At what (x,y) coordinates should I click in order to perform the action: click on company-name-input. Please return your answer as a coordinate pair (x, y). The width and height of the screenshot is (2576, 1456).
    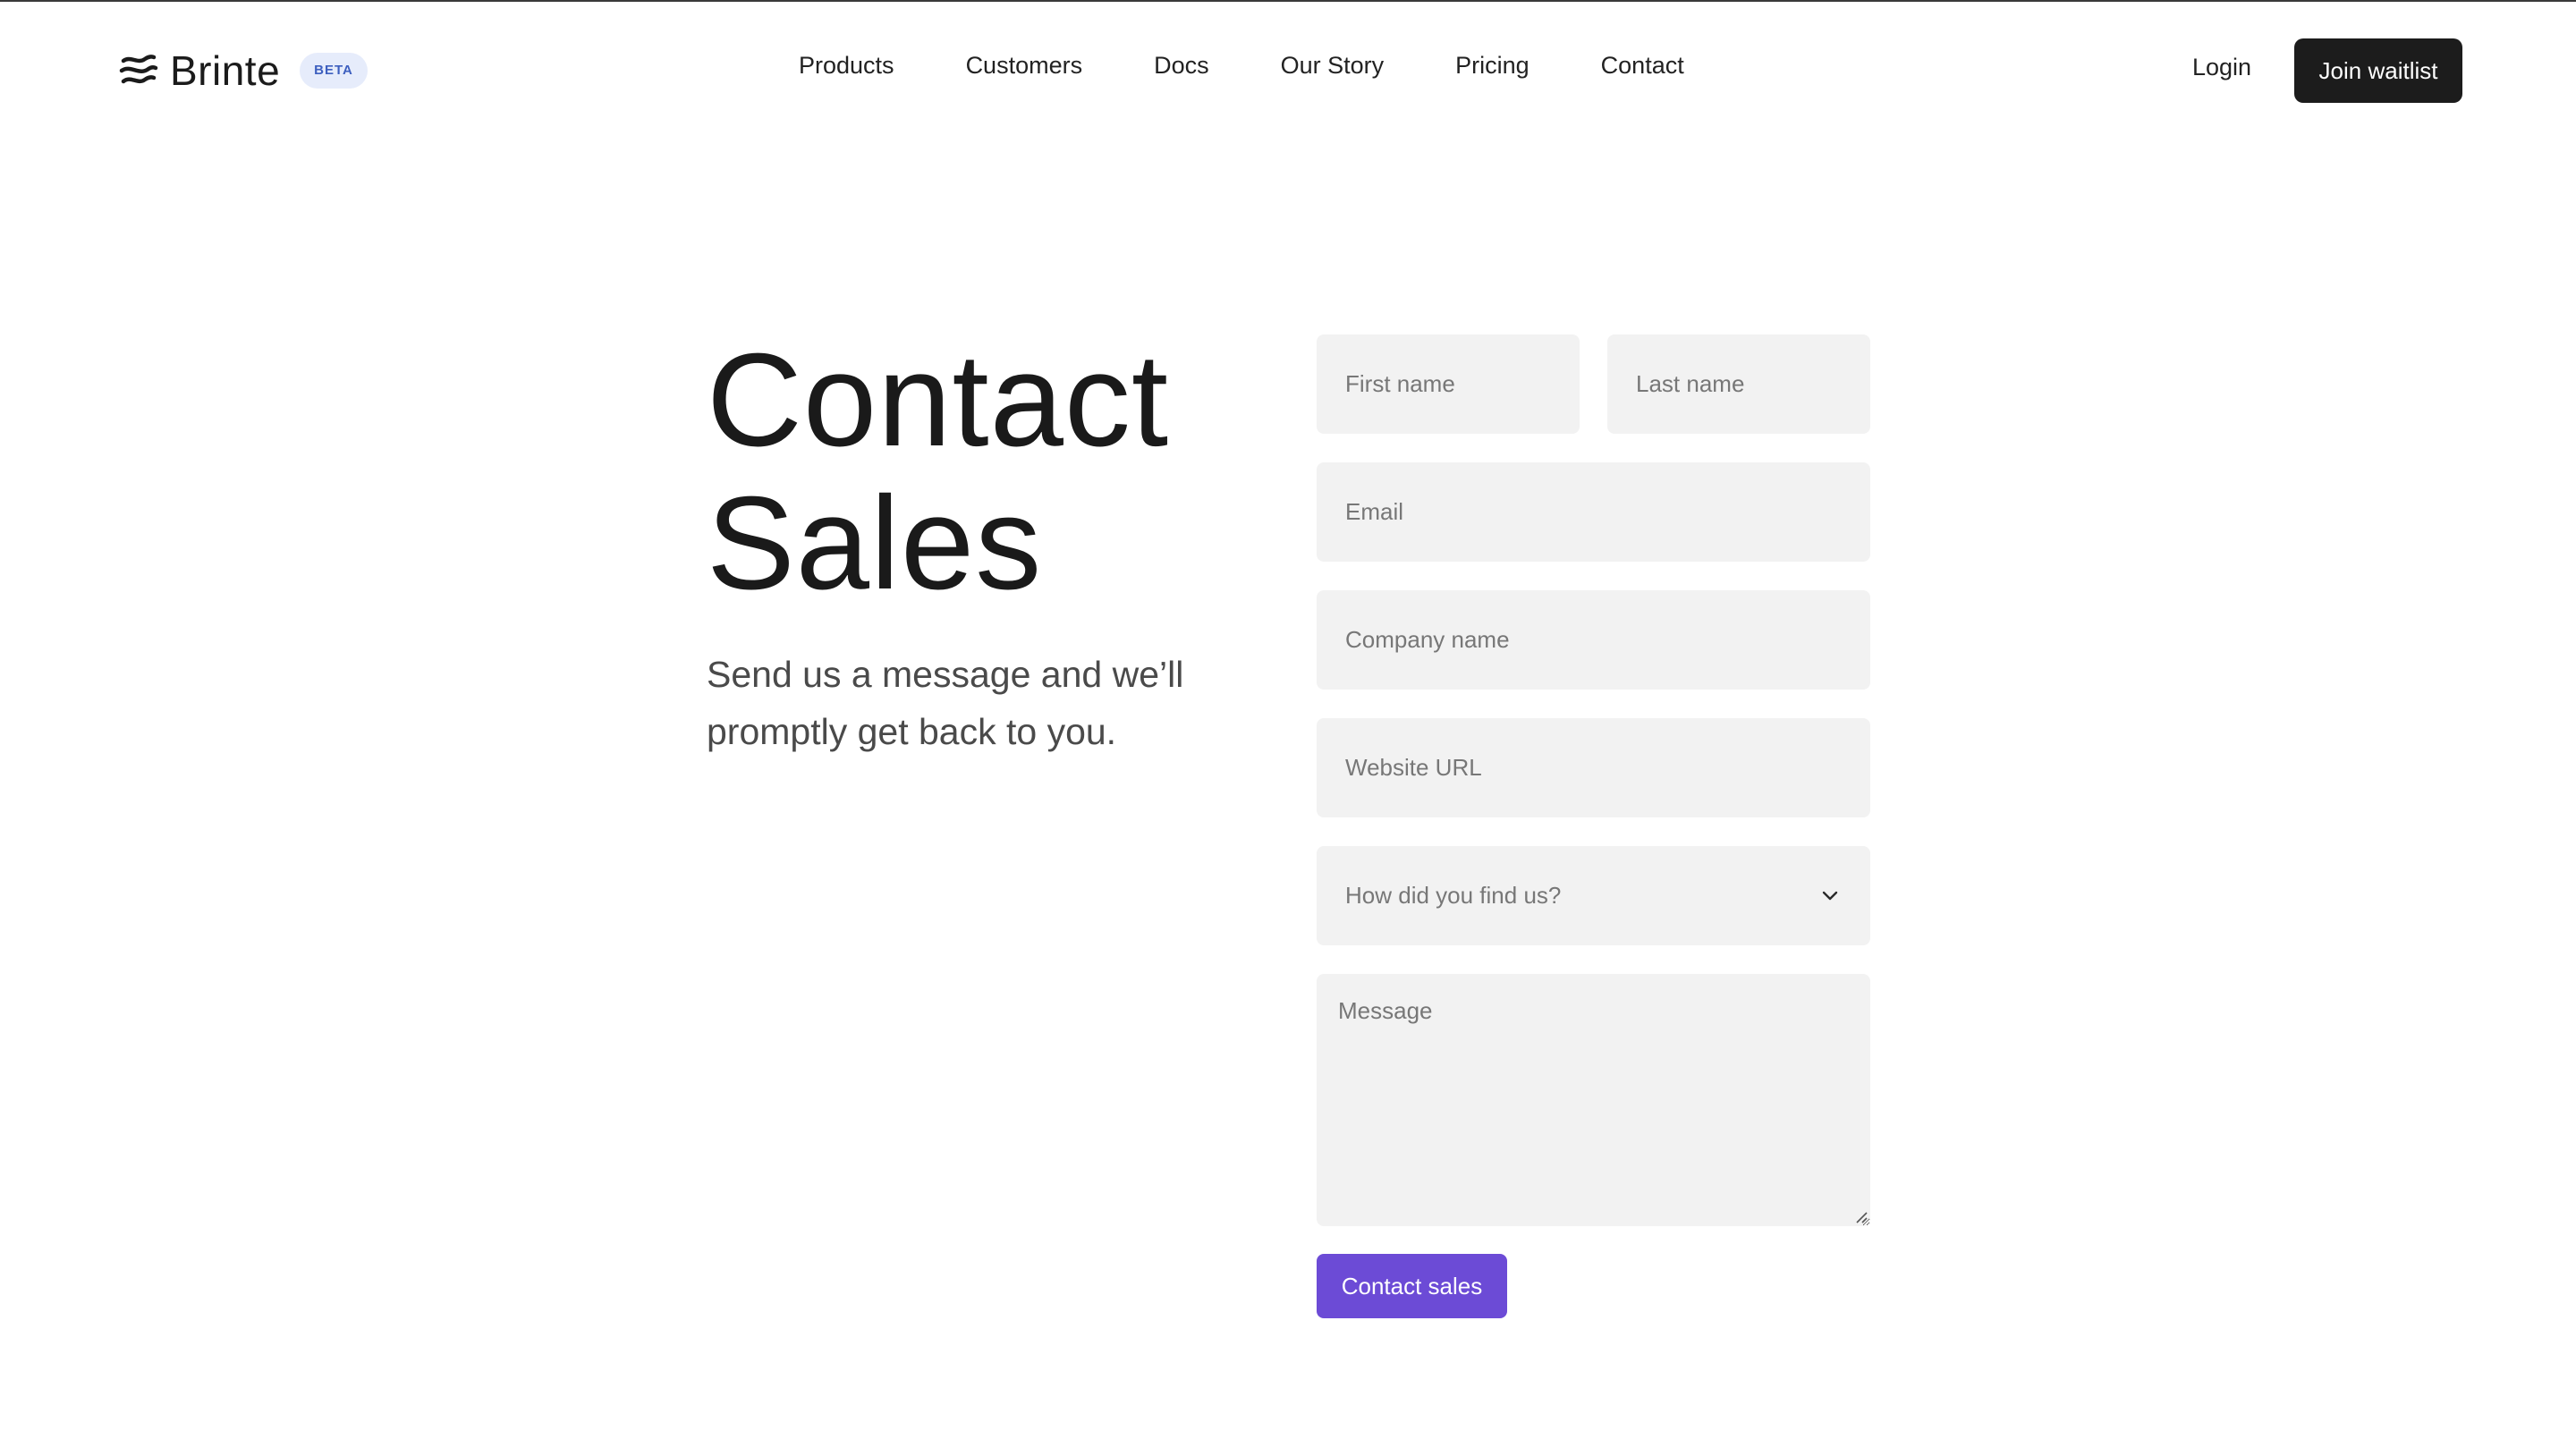
    Looking at the image, I should click on (1593, 640).